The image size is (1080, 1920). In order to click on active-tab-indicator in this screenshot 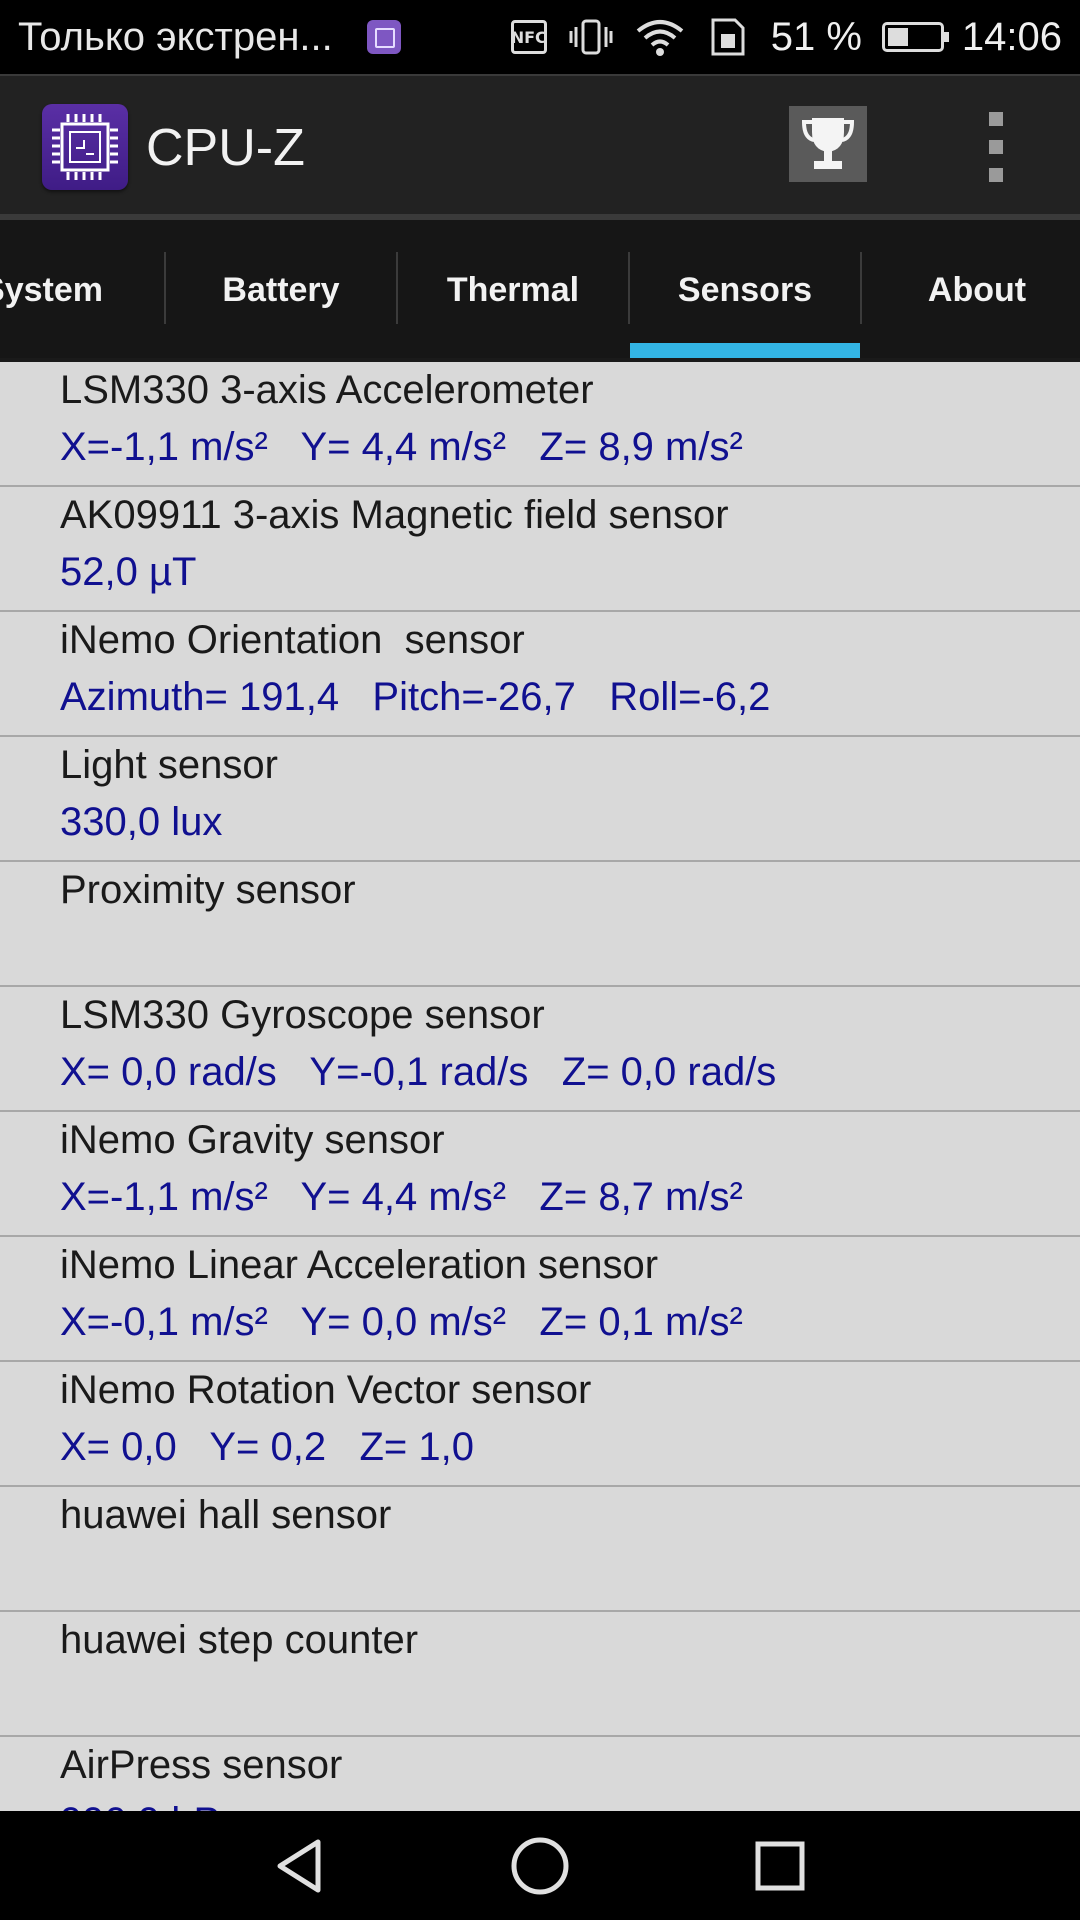, I will do `click(745, 351)`.